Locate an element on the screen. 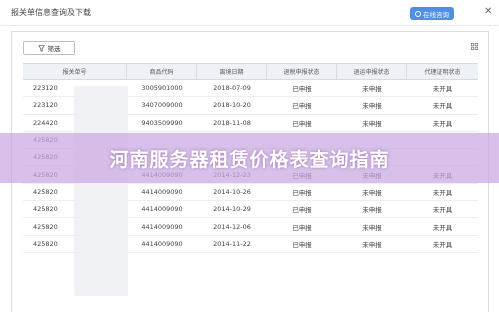 This screenshot has height=312, width=499. commodity-code-cell: 9403509990 is located at coordinates (162, 122).